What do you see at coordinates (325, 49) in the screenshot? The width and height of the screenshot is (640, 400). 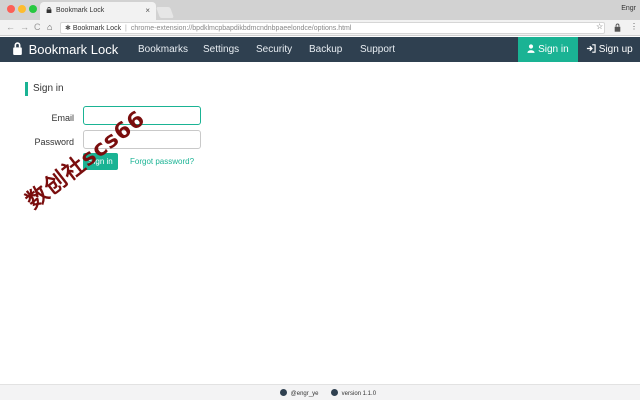 I see `nav-backup: Backup` at bounding box center [325, 49].